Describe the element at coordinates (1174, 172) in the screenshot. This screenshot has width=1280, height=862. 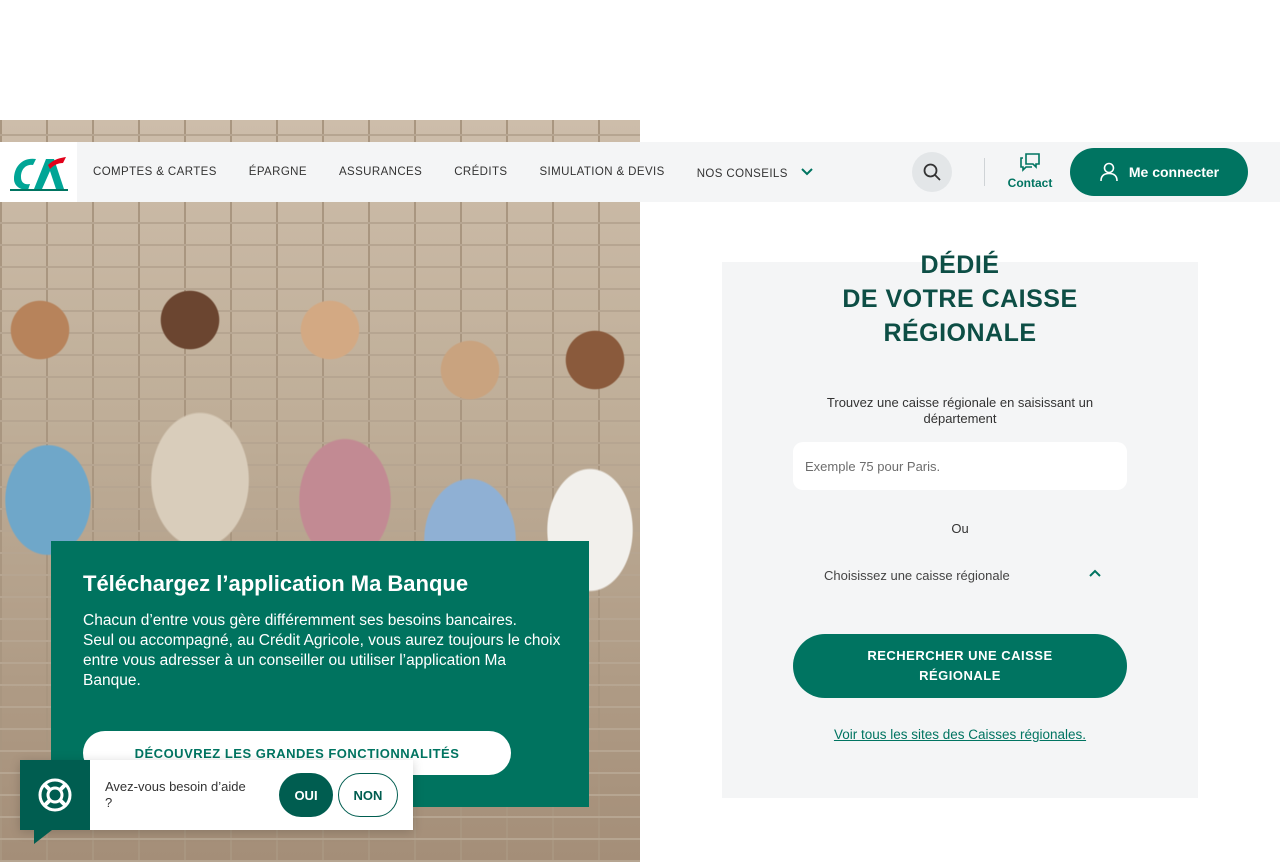
I see `login-label: Me connecter` at that location.